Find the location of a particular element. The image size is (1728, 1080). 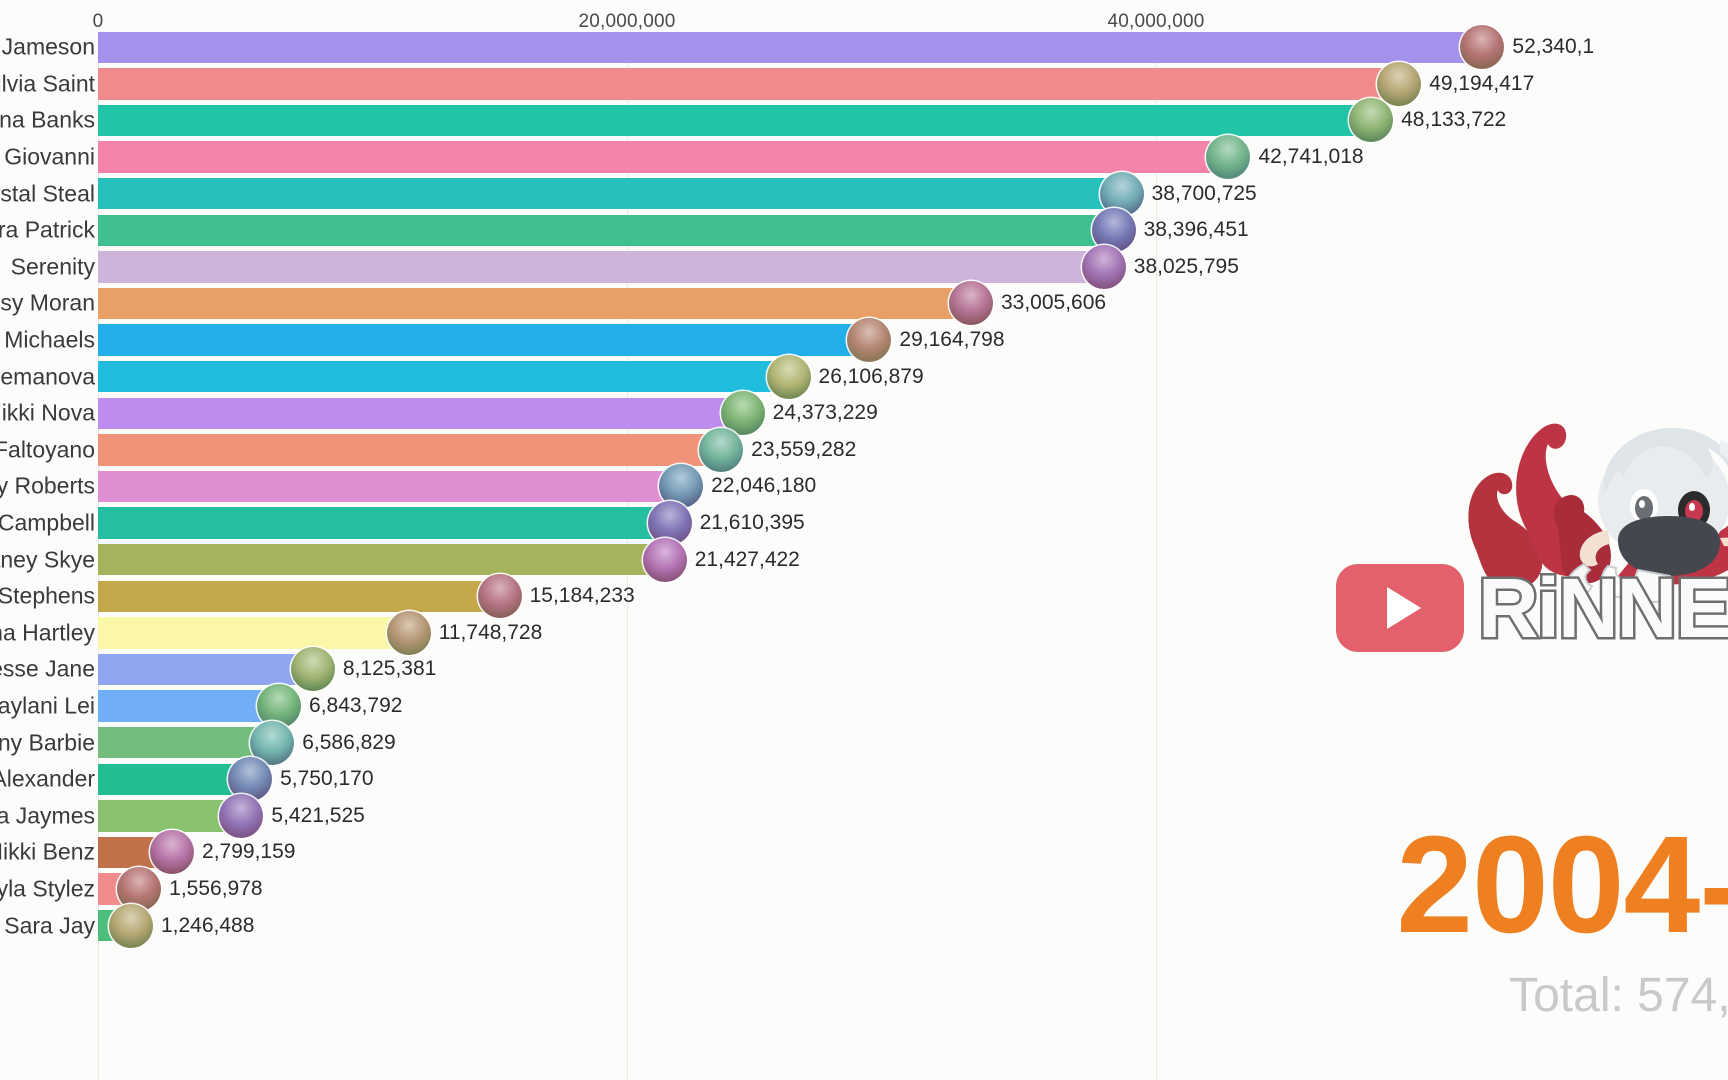

bar-category-label: na Jameson is located at coordinates (47, 46).